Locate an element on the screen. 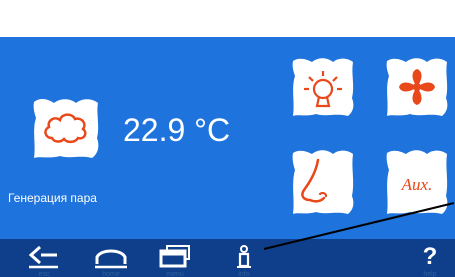  fan-icon is located at coordinates (417, 87).